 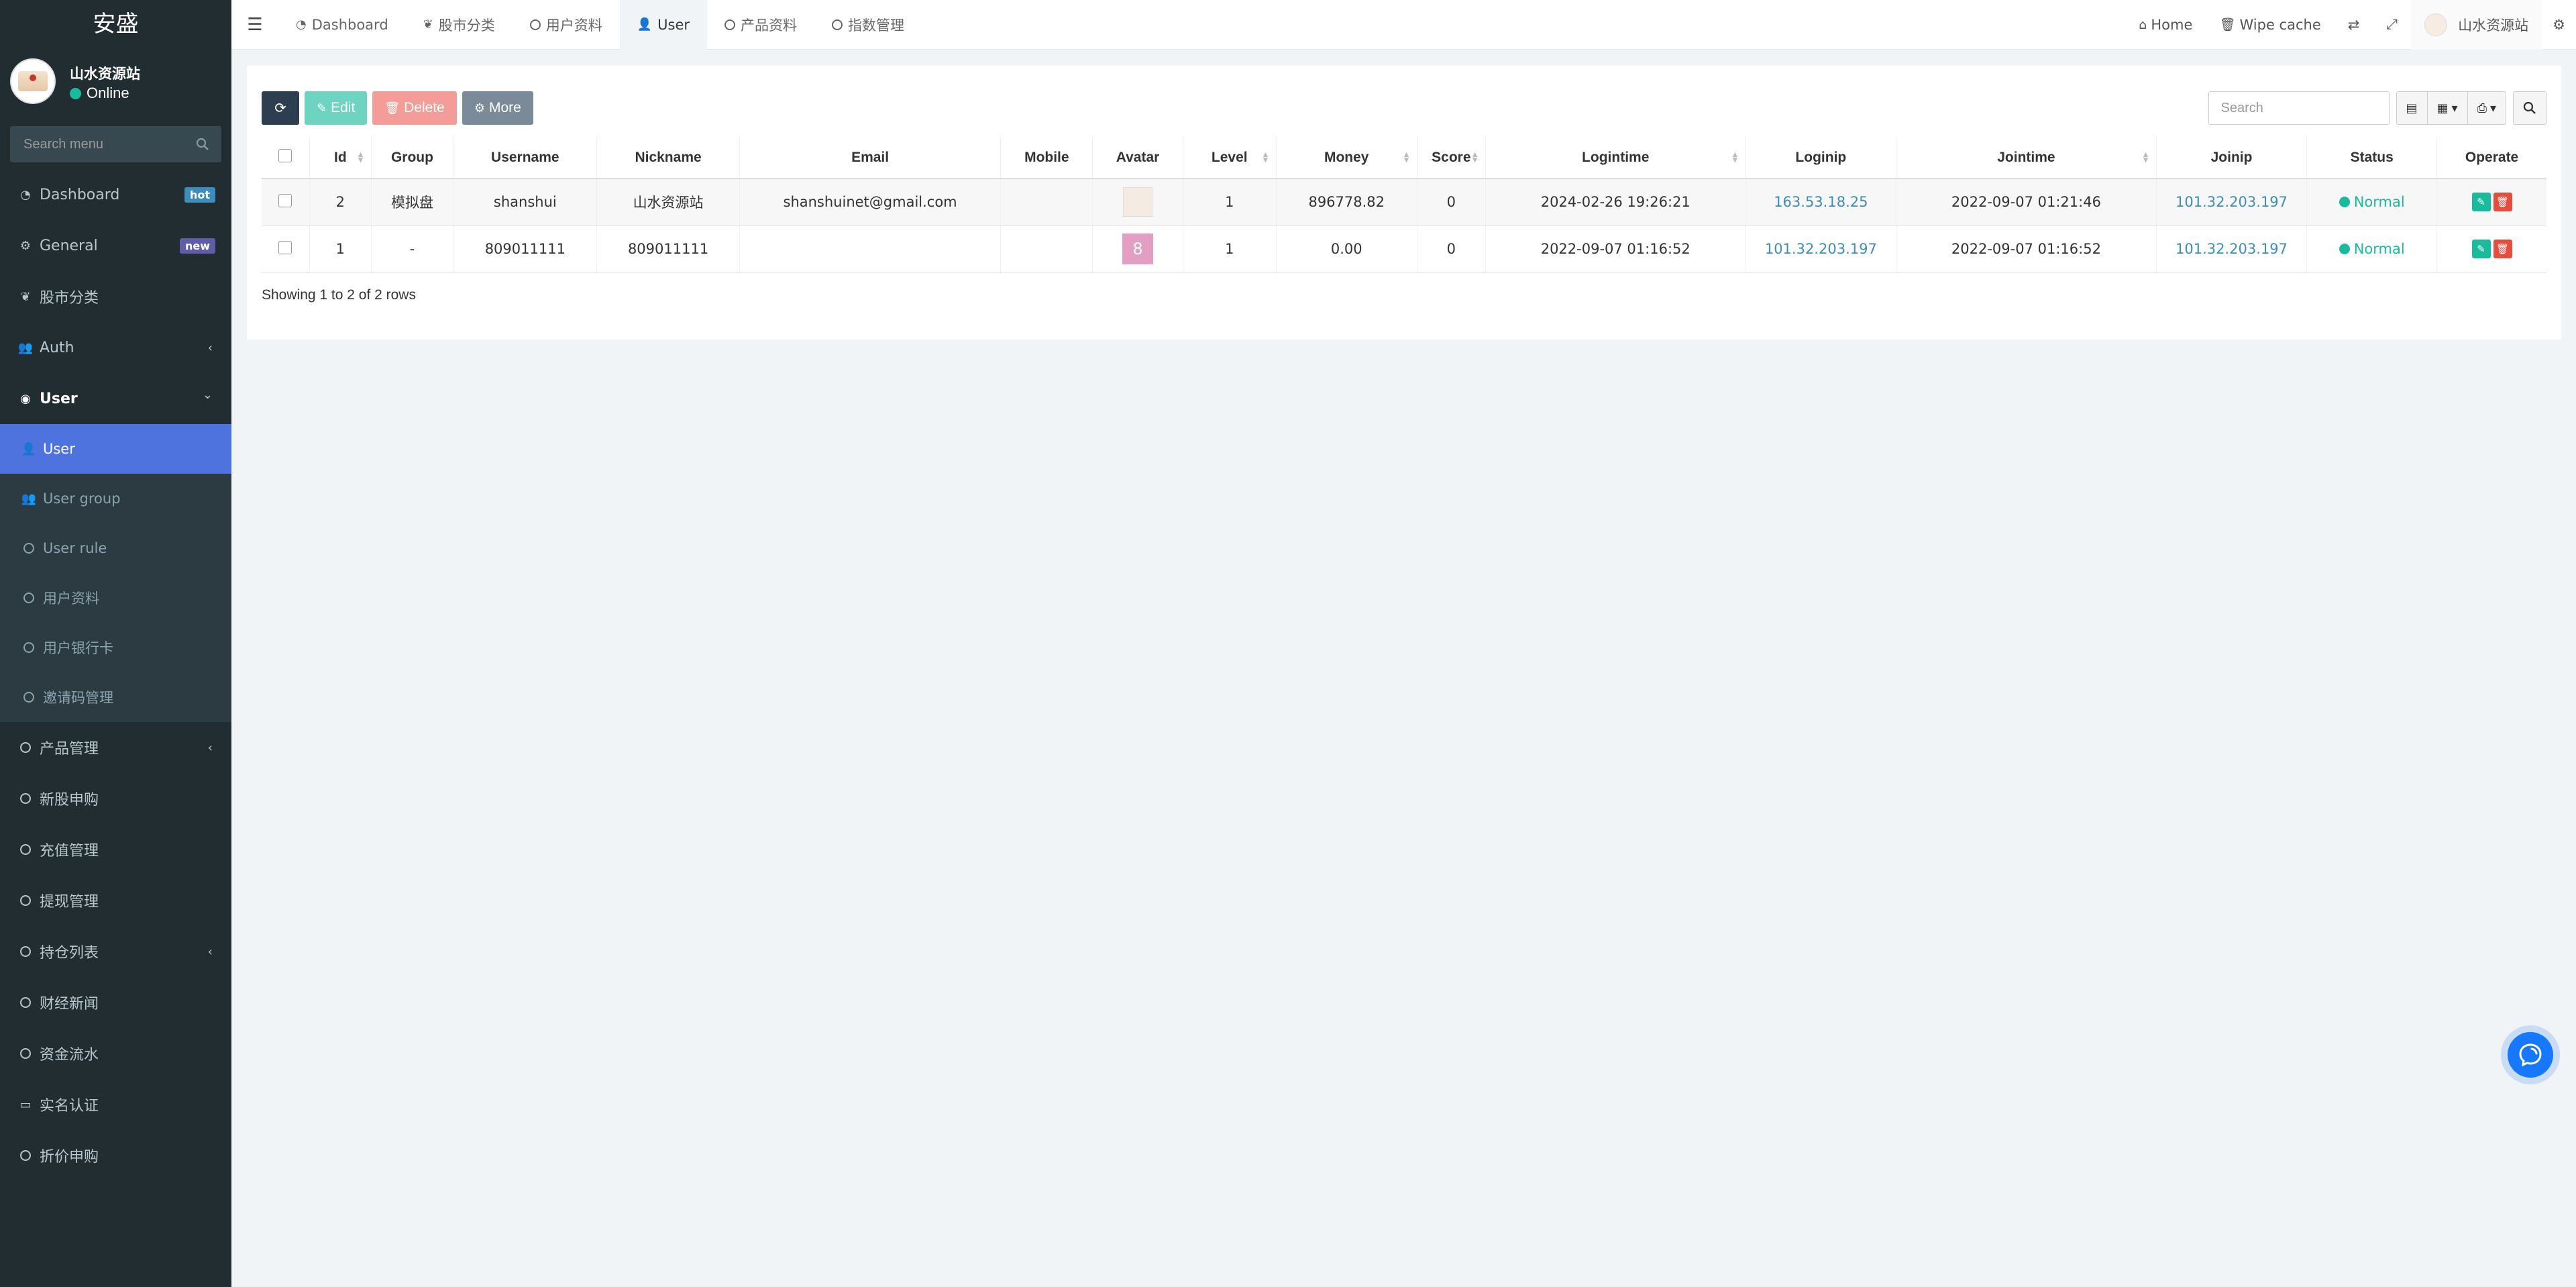 What do you see at coordinates (2476, 25) in the screenshot?
I see `user-menu: 山水资源站` at bounding box center [2476, 25].